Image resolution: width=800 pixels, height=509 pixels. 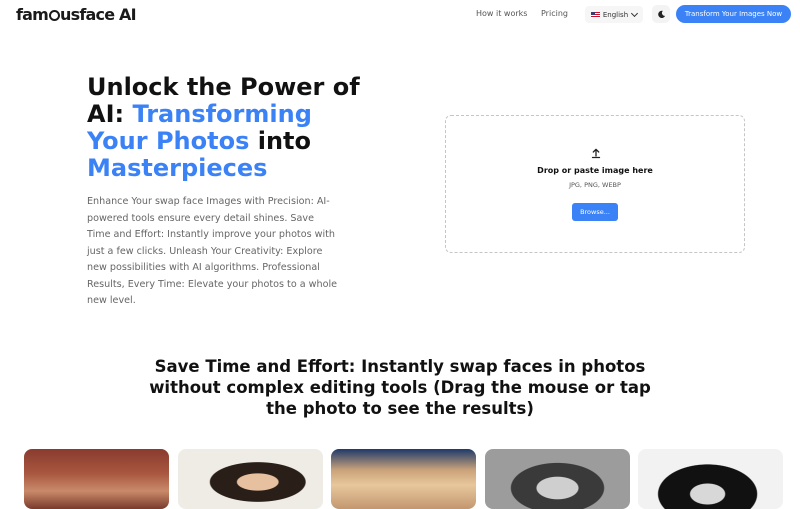 I want to click on language-selector: English, so click(x=614, y=14).